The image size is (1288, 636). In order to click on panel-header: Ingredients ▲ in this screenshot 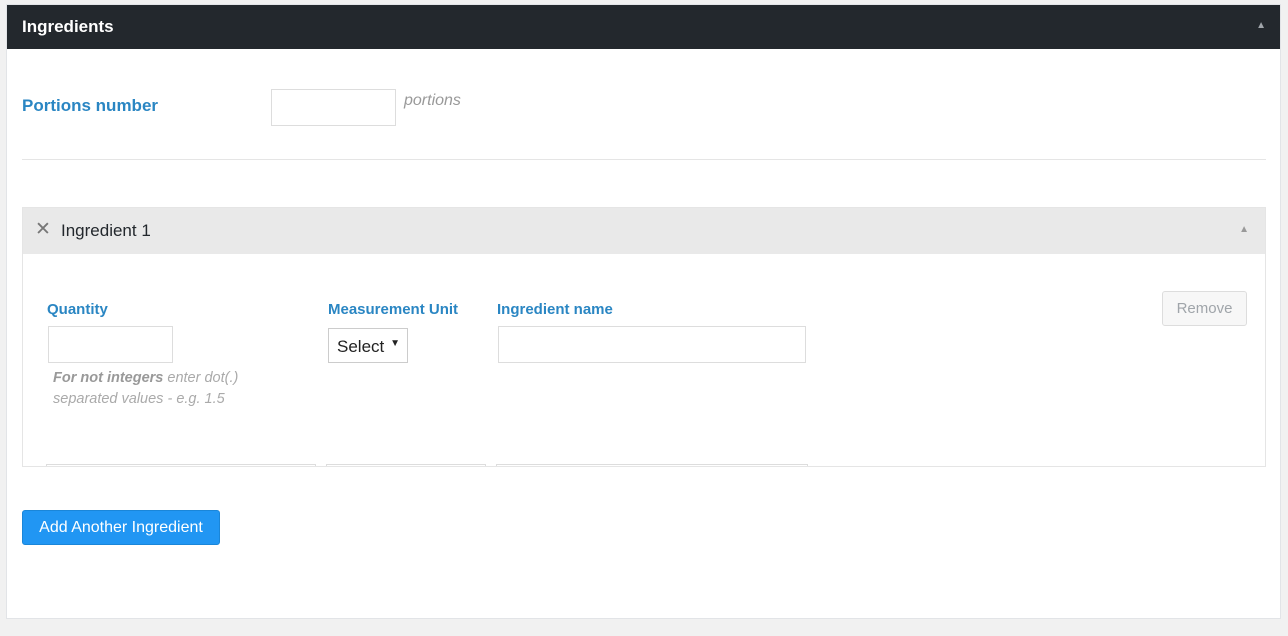, I will do `click(643, 27)`.